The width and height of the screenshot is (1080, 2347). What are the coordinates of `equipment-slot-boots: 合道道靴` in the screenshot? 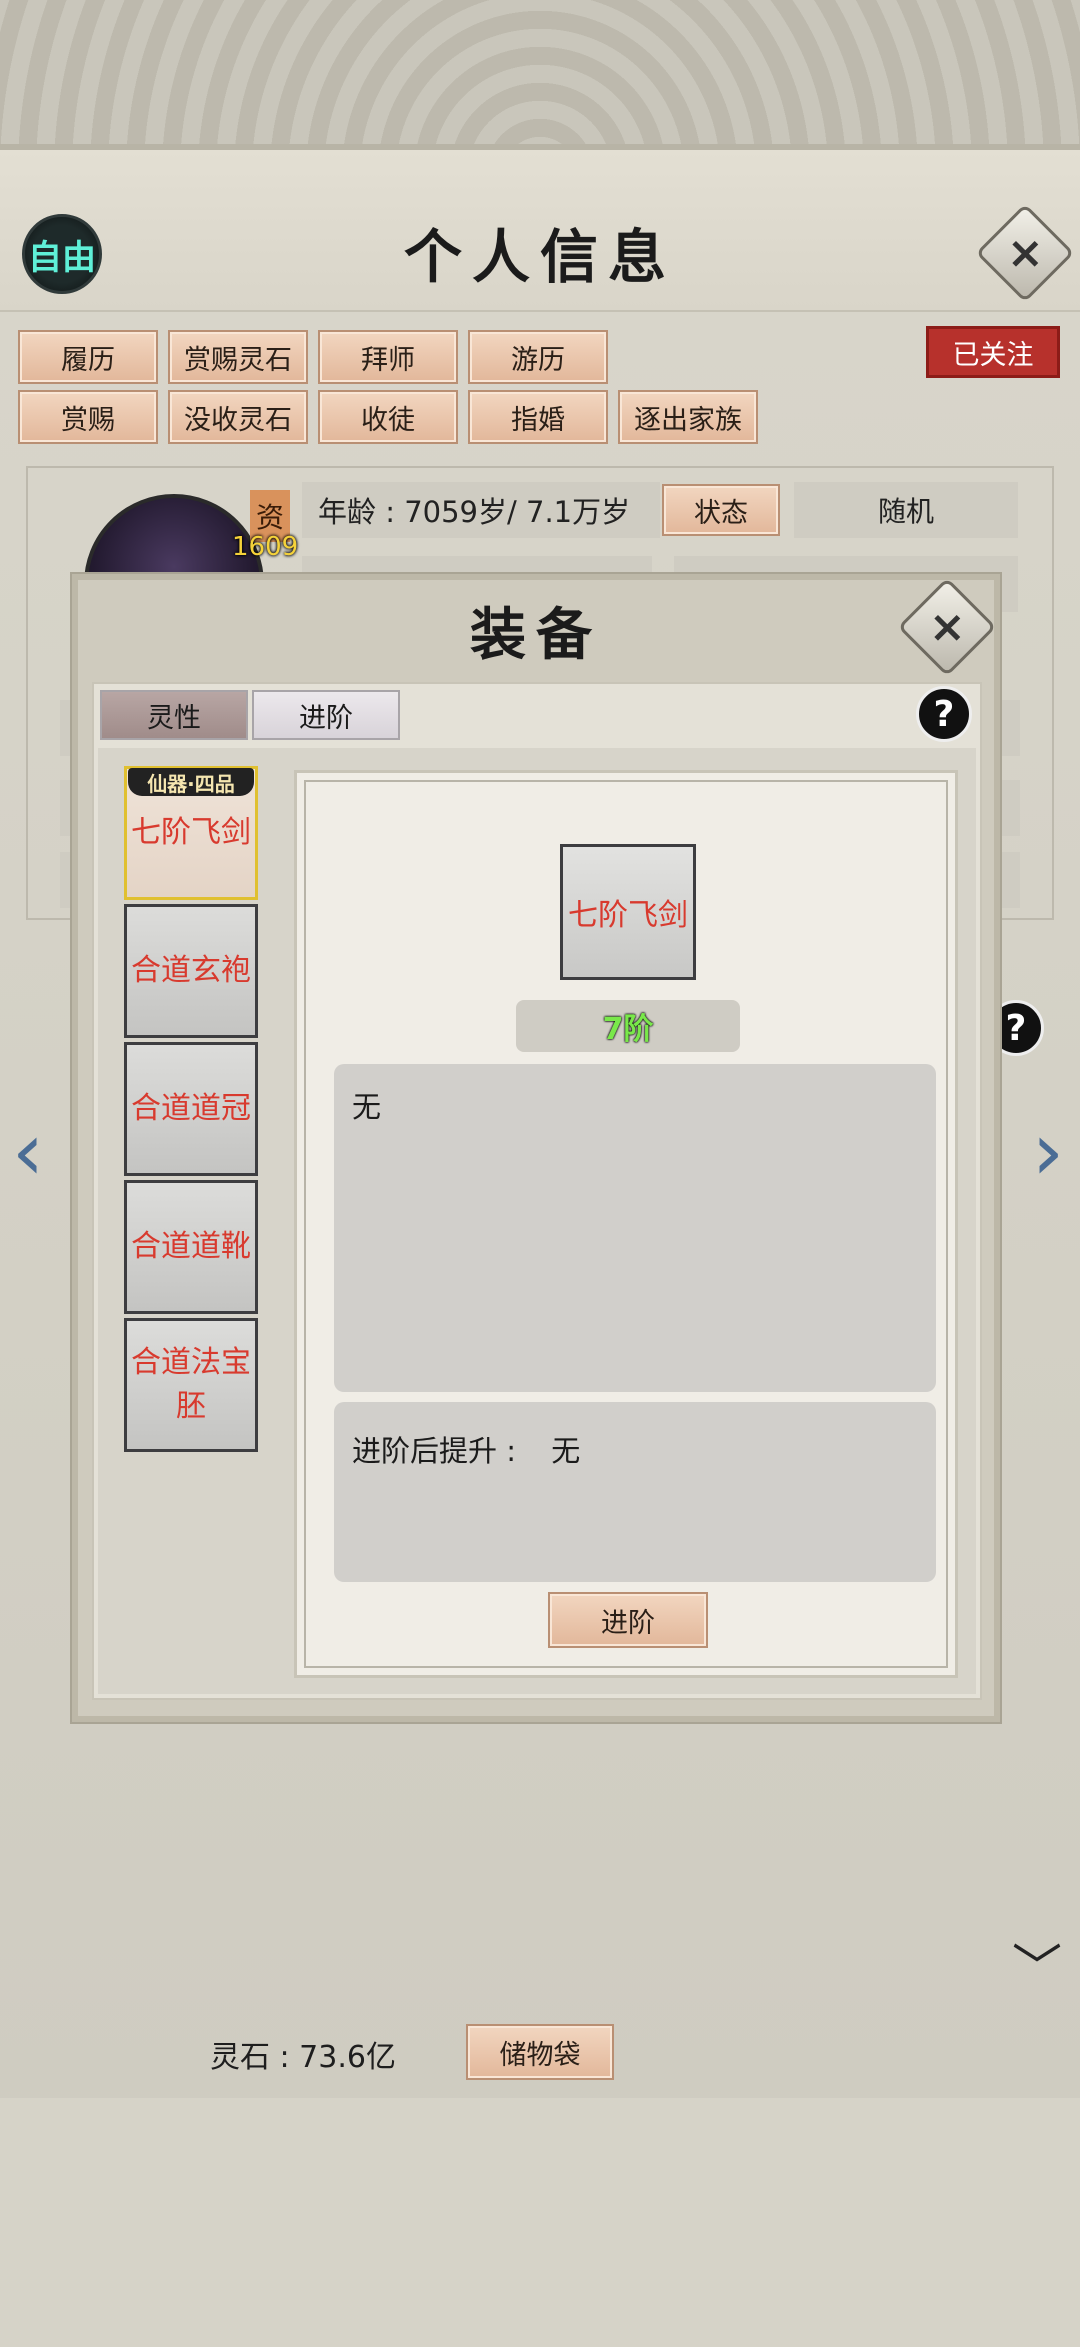 It's located at (191, 1247).